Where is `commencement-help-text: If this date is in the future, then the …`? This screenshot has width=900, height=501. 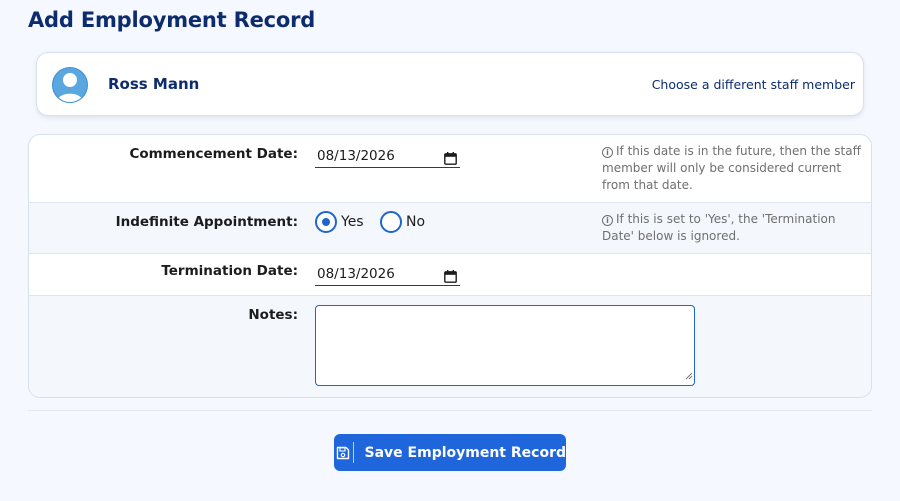
commencement-help-text: If this date is in the future, then the … is located at coordinates (731, 168).